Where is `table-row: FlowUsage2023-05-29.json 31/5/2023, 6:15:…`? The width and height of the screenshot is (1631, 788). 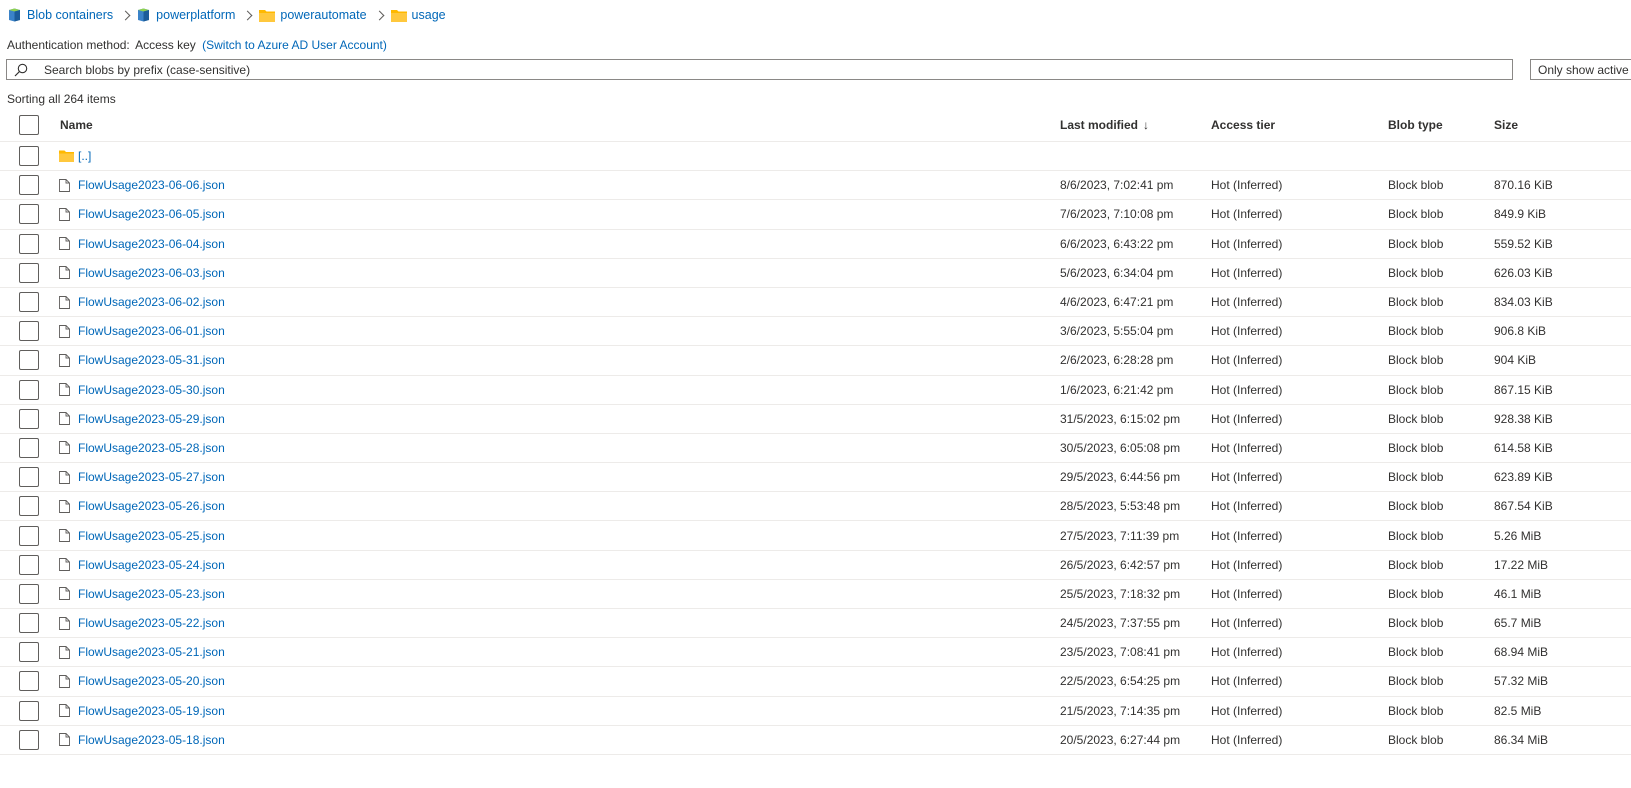
table-row: FlowUsage2023-05-29.json 31/5/2023, 6:15:… is located at coordinates (815, 419).